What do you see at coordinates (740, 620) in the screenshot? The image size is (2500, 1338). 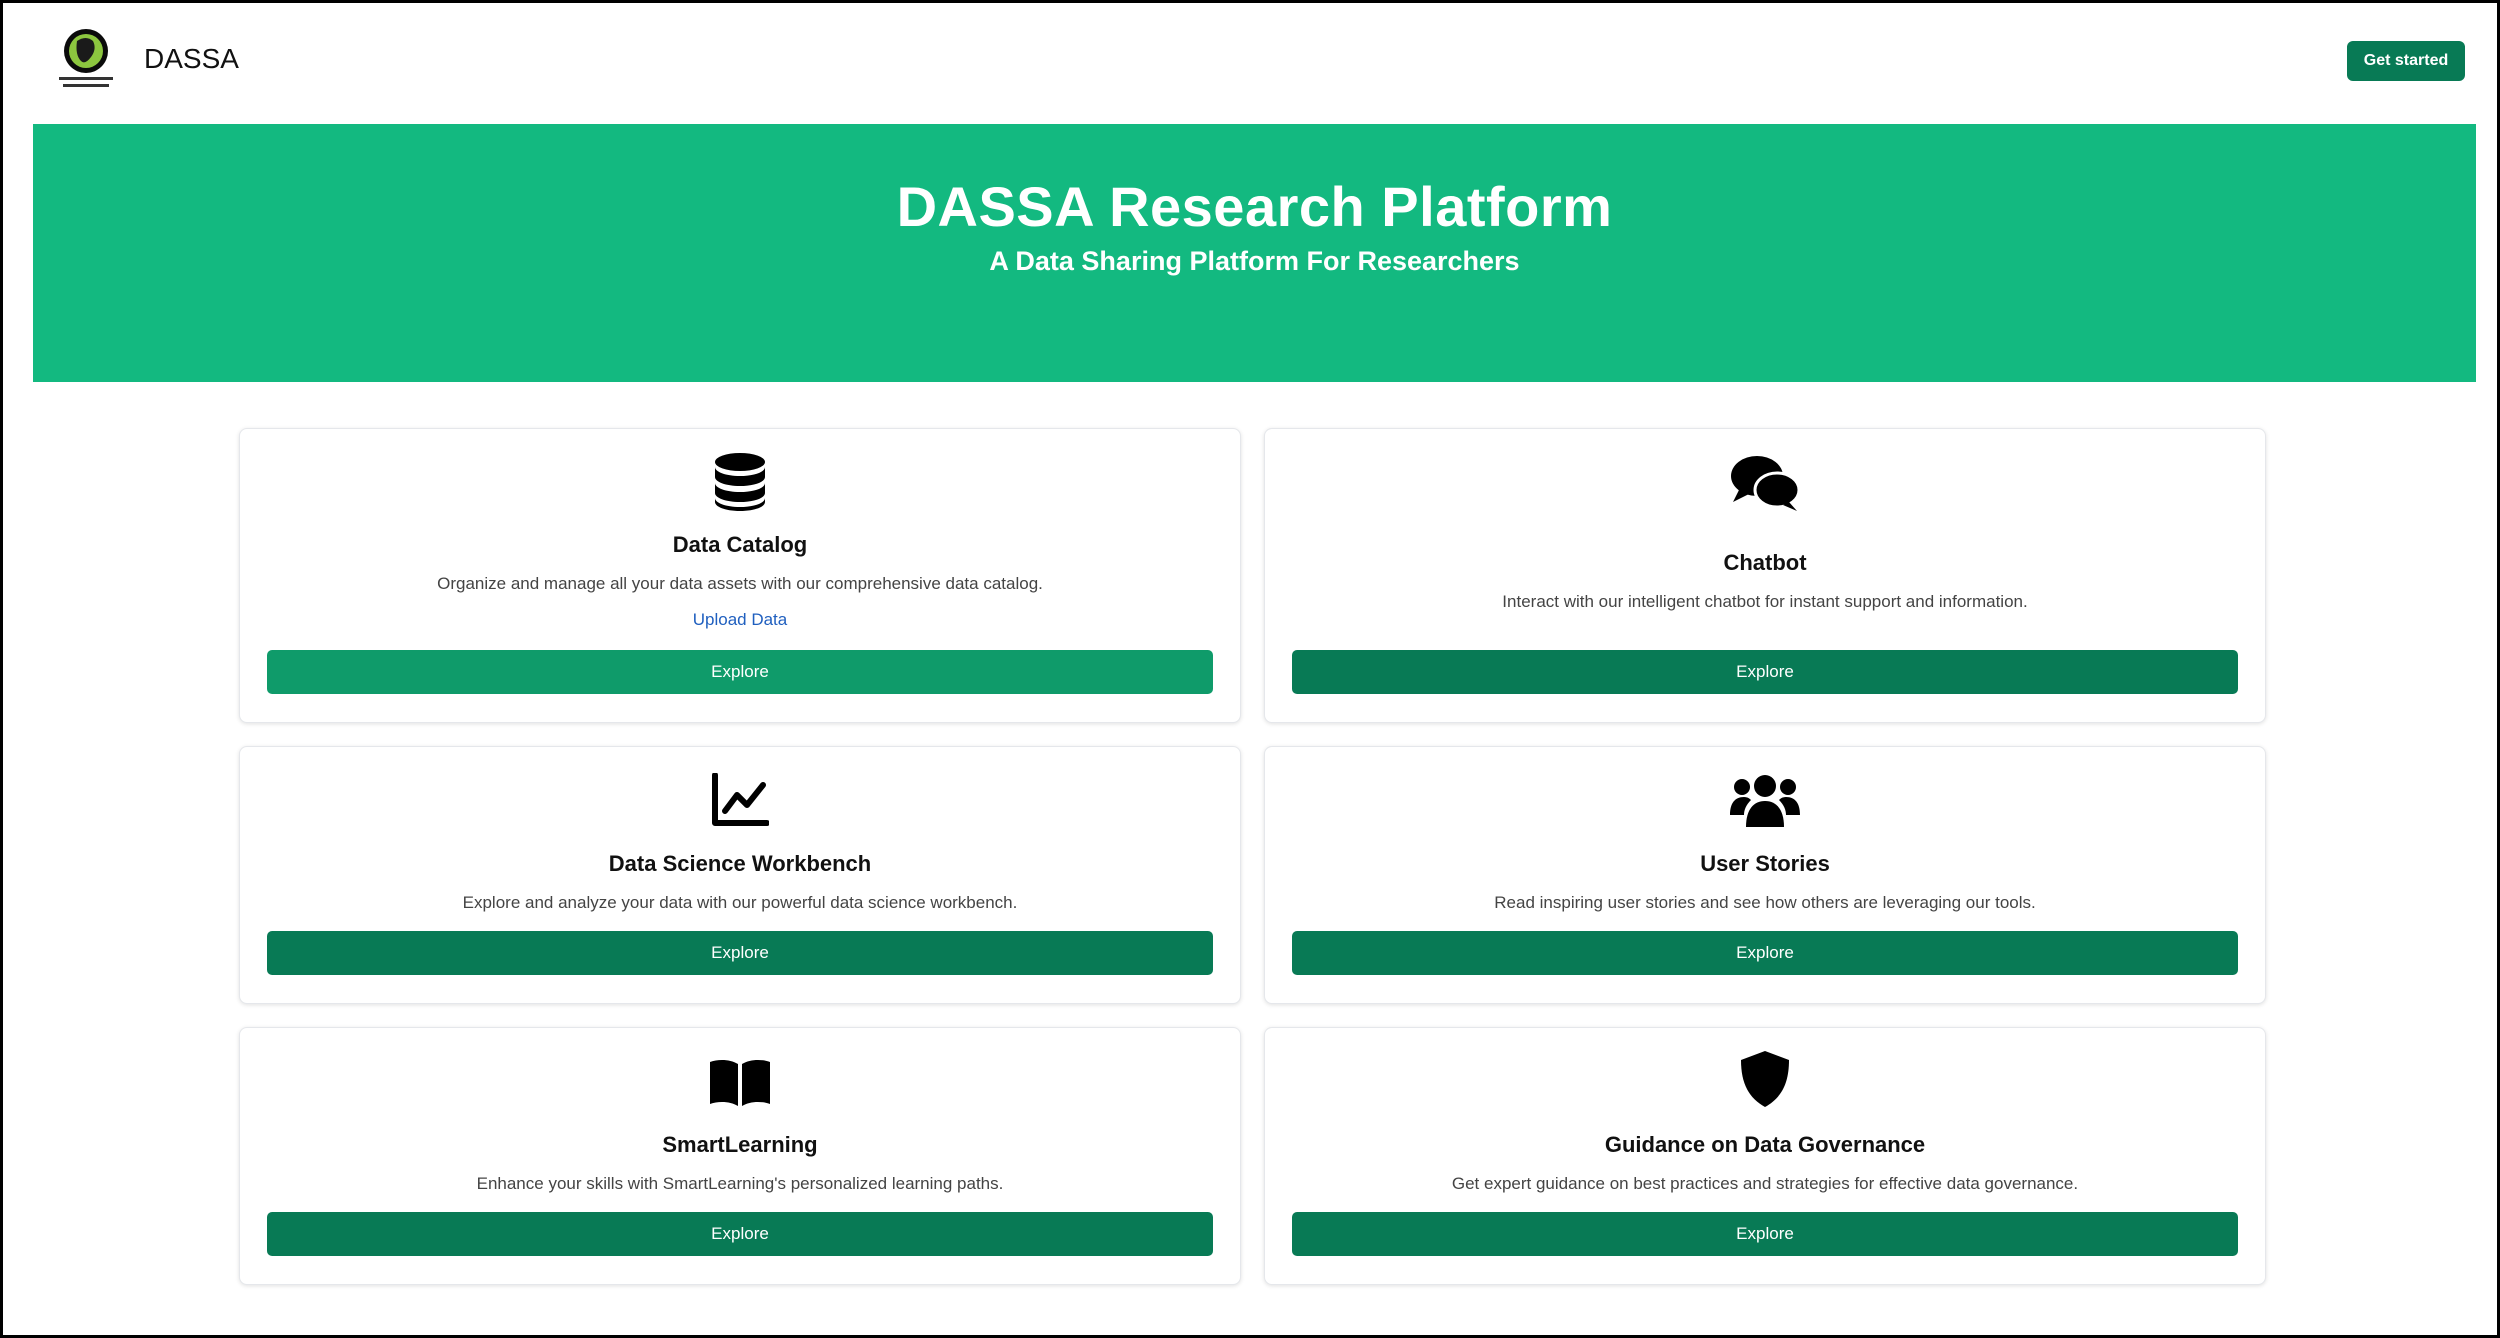 I see `upload-data-link: Upload Data` at bounding box center [740, 620].